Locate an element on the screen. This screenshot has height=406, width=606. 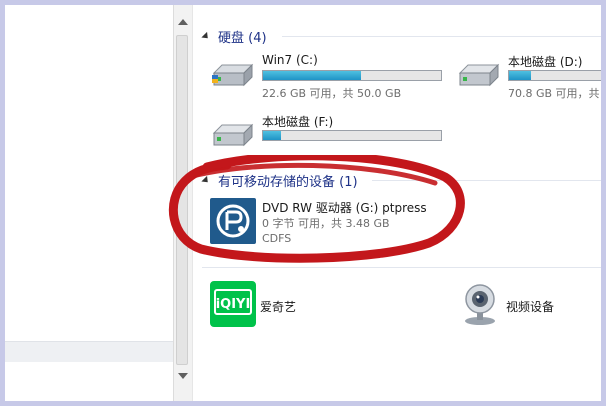
drive-d: 本地磁盘 (D:) 70.8 GB 可用，共 is located at coordinates (528, 78).